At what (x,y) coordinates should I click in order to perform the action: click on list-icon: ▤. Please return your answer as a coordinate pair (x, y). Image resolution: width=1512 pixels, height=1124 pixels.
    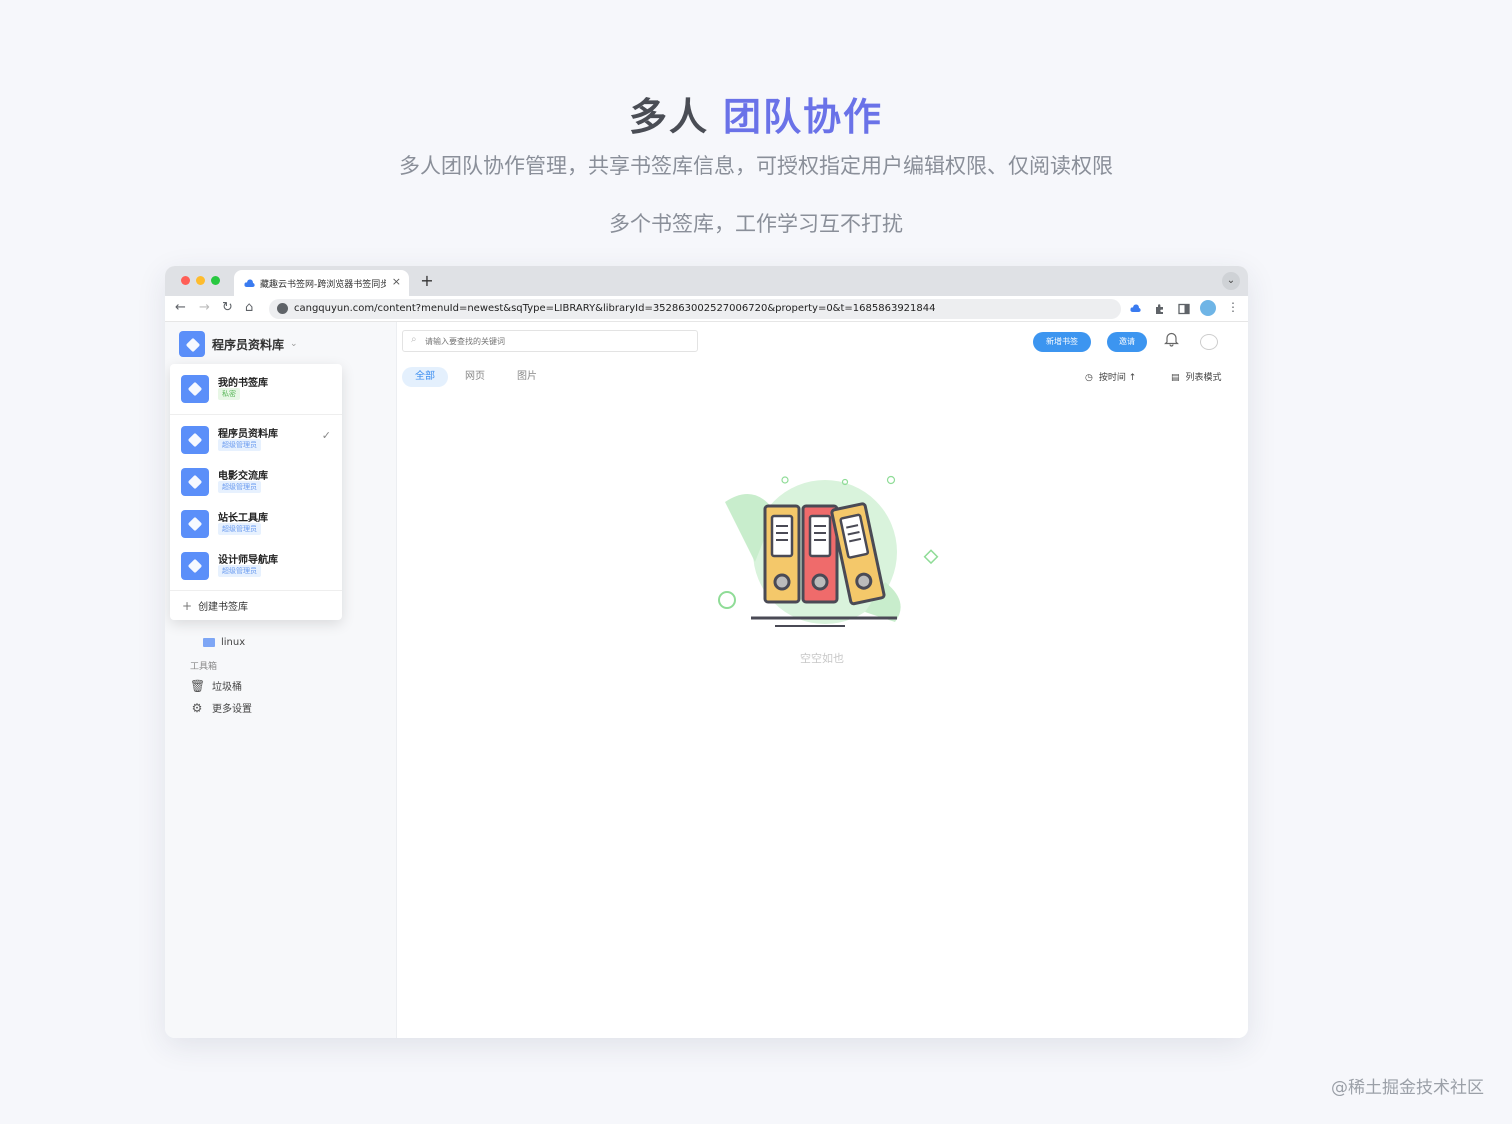
    Looking at the image, I should click on (1175, 378).